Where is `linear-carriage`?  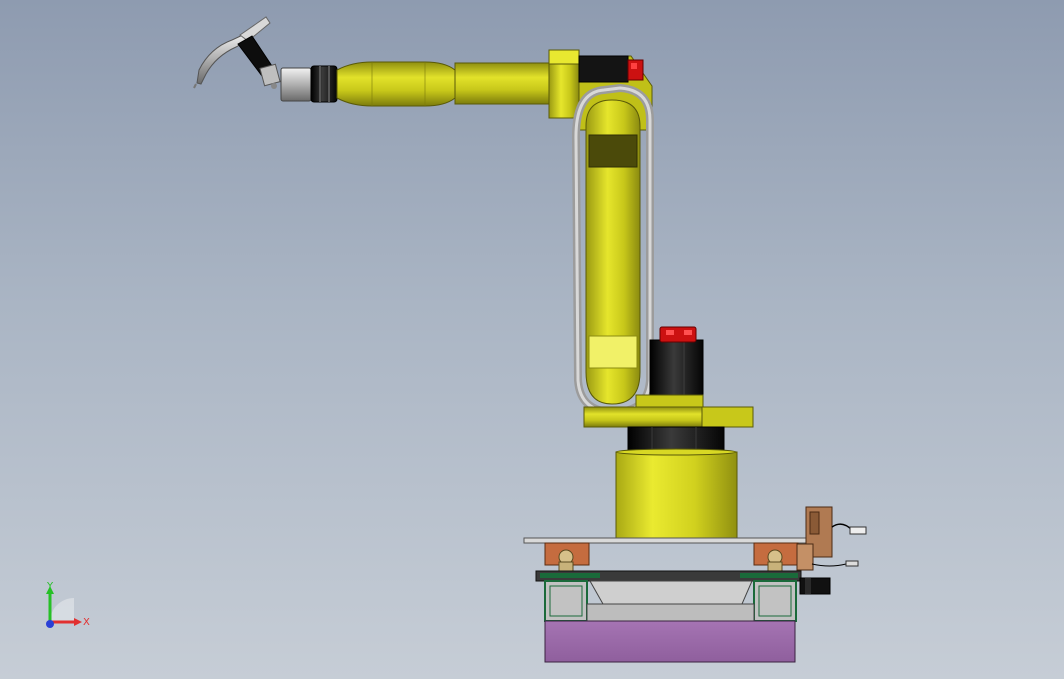
linear-carriage is located at coordinates (671, 557).